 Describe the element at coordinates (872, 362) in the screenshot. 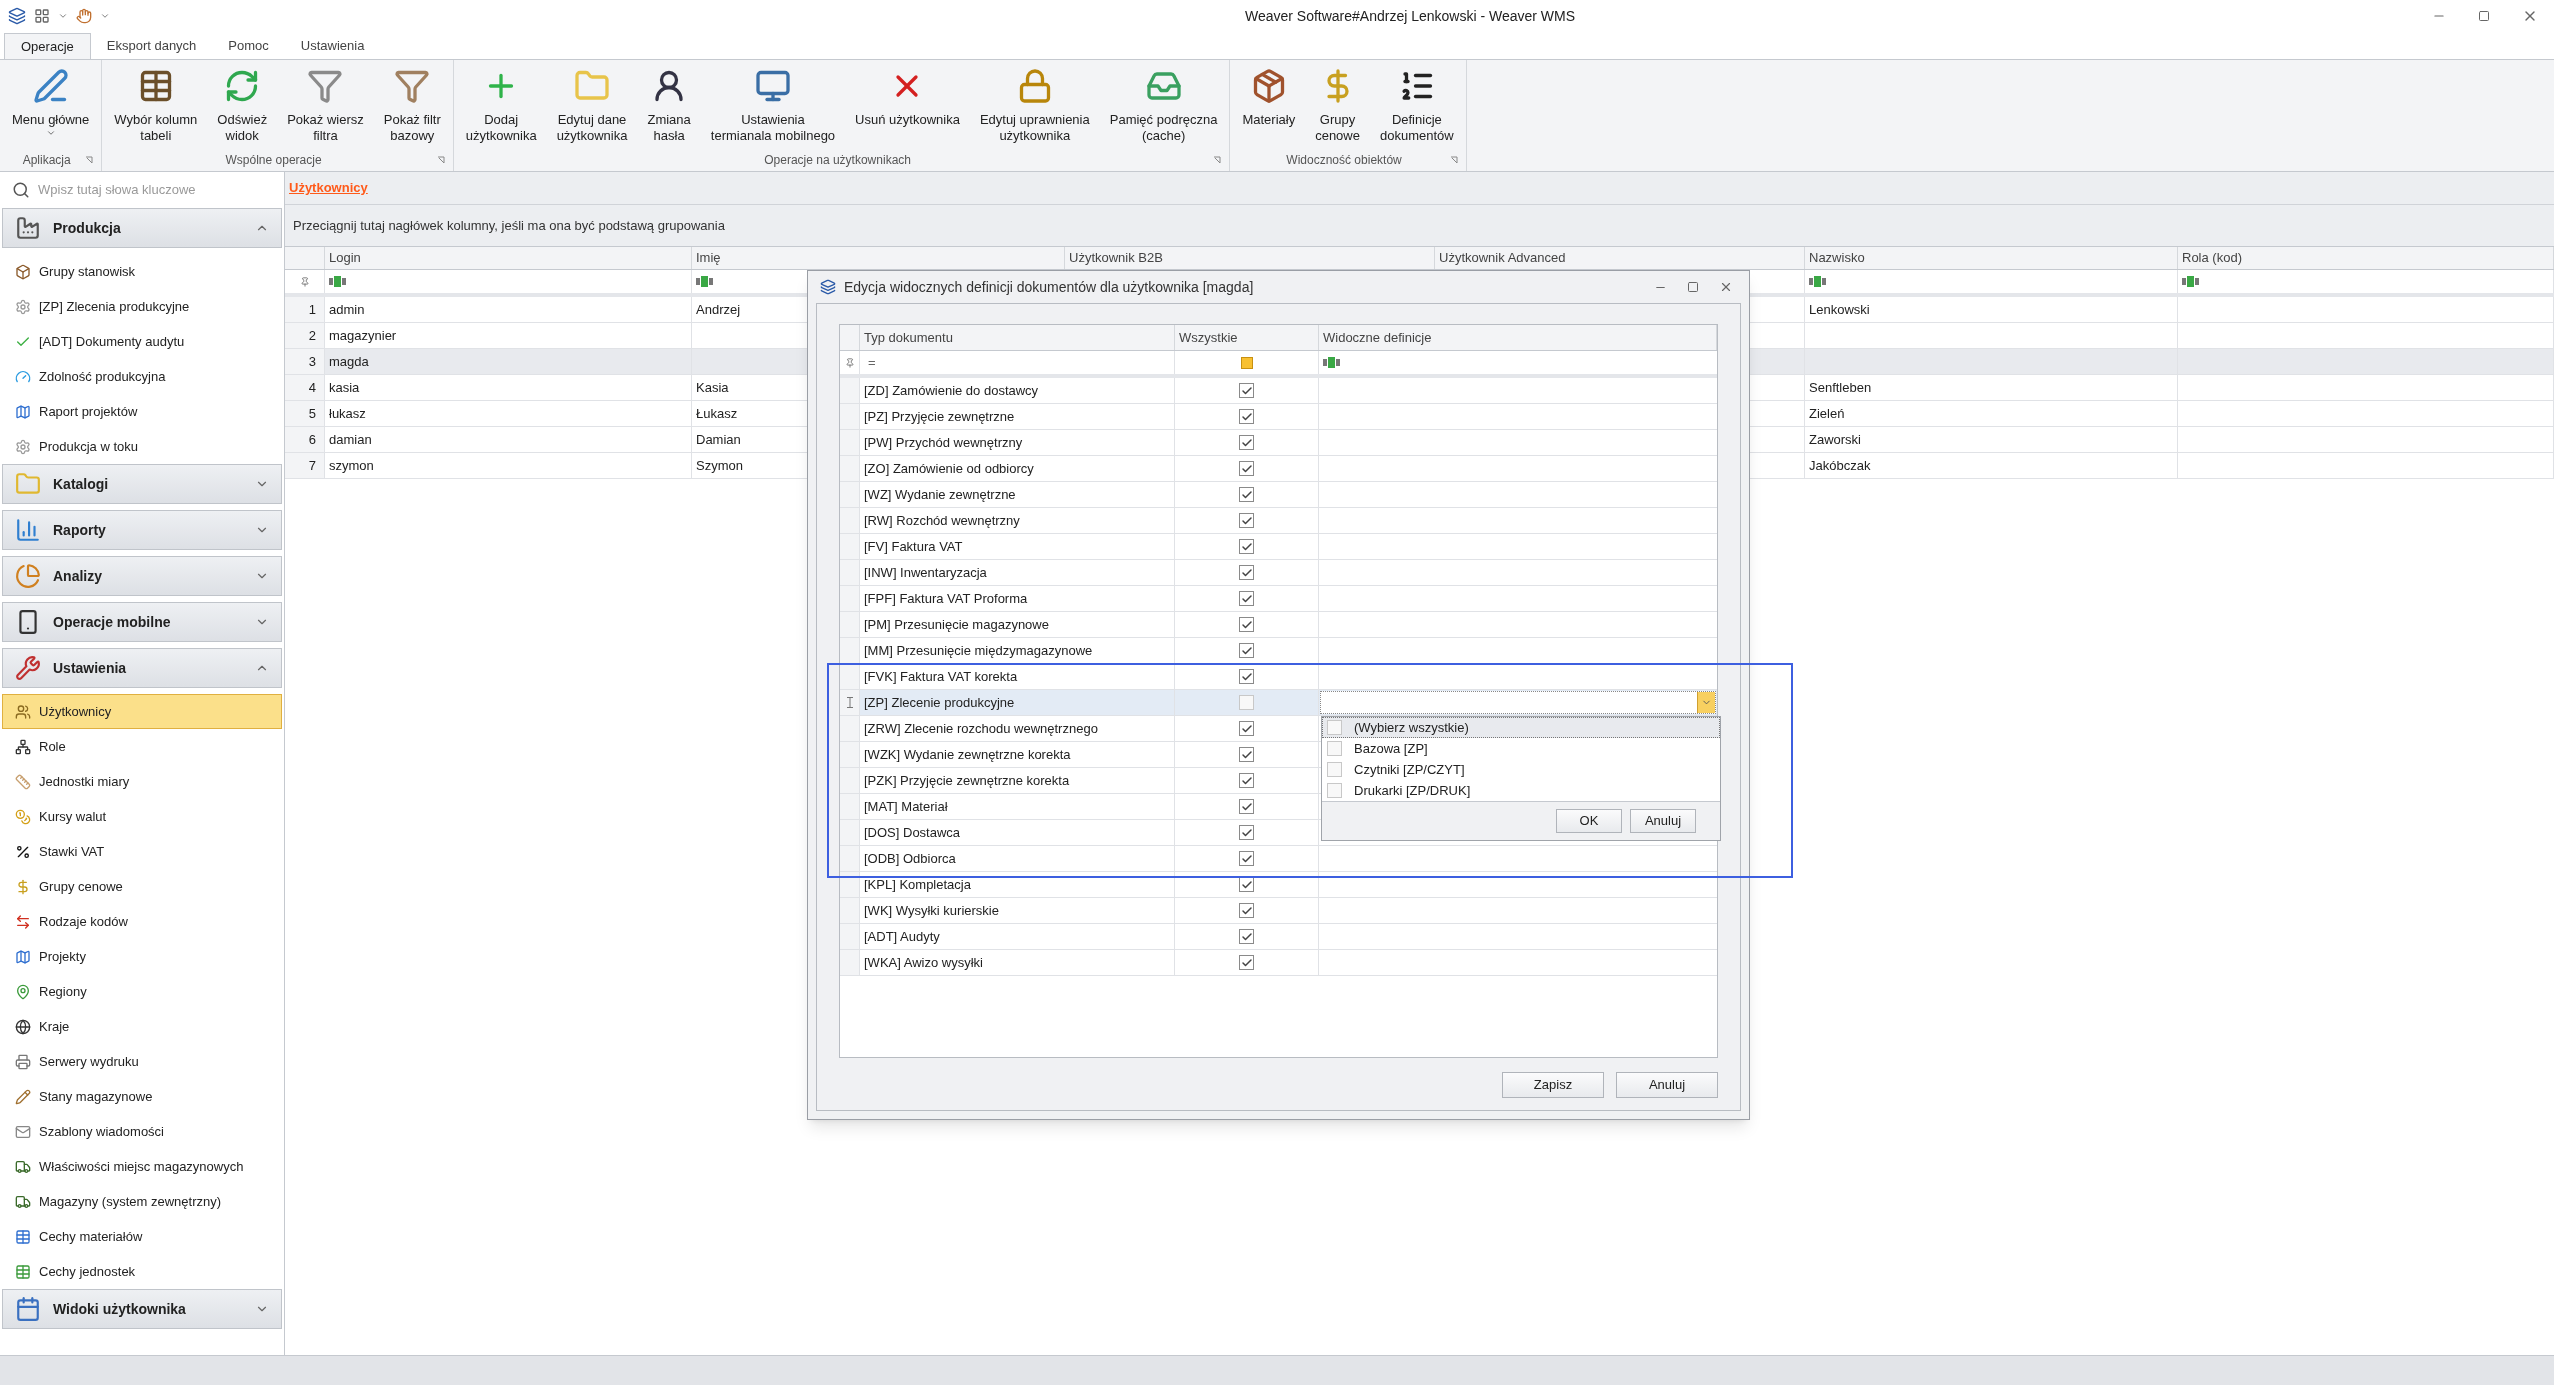

I see `filter-operator: =` at that location.